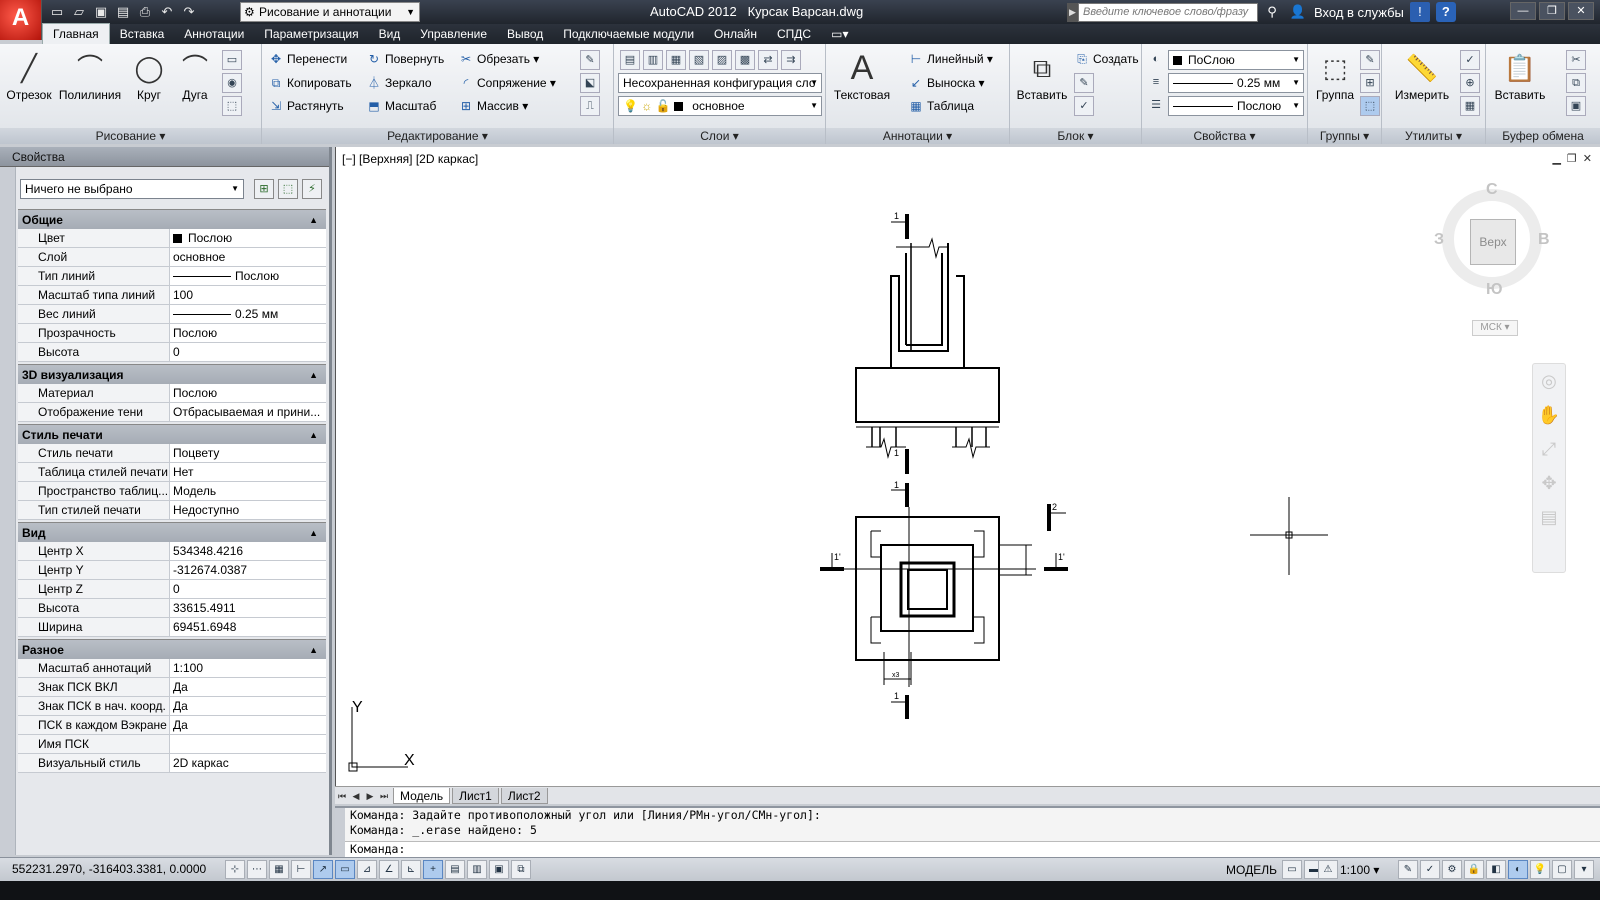 This screenshot has height=900, width=1600. What do you see at coordinates (411, 869) in the screenshot?
I see `ducs-icon: ⊾` at bounding box center [411, 869].